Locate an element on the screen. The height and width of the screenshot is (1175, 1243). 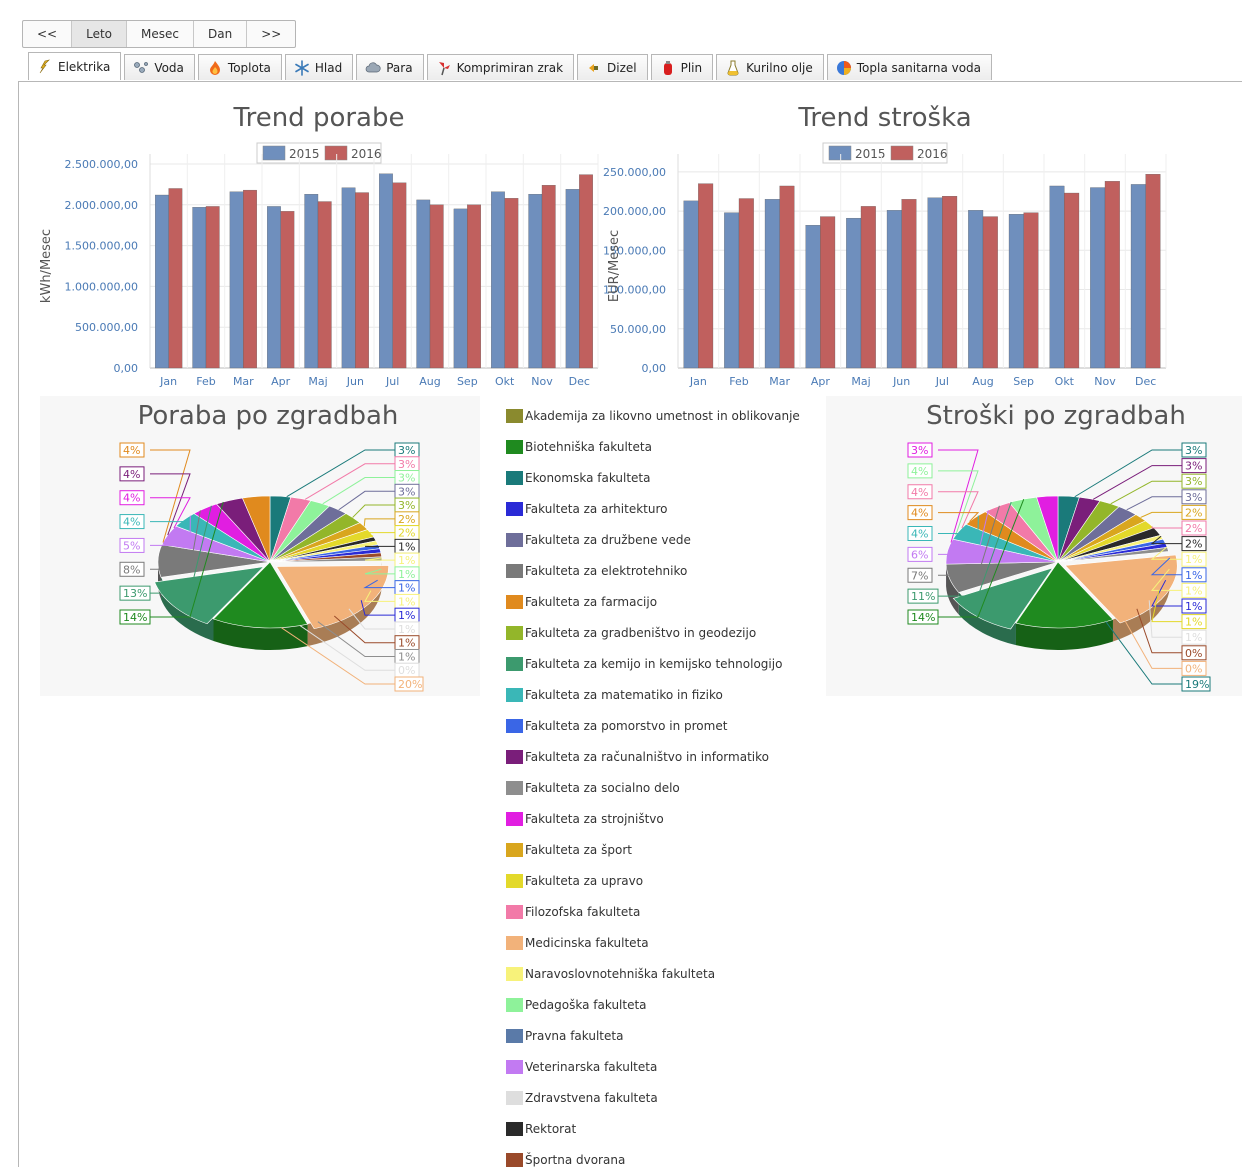
legend-label: Biotehniška fakulteta is located at coordinates (588, 447).